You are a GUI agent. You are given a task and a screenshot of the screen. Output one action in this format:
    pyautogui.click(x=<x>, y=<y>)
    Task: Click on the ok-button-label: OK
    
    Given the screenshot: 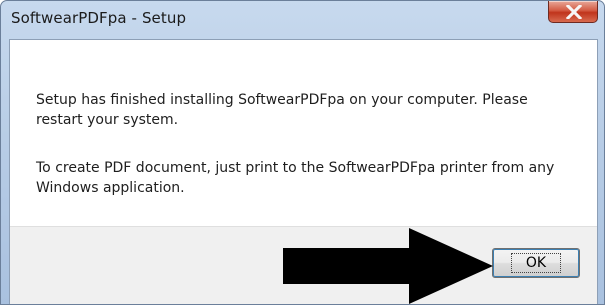 What is the action you would take?
    pyautogui.click(x=536, y=263)
    